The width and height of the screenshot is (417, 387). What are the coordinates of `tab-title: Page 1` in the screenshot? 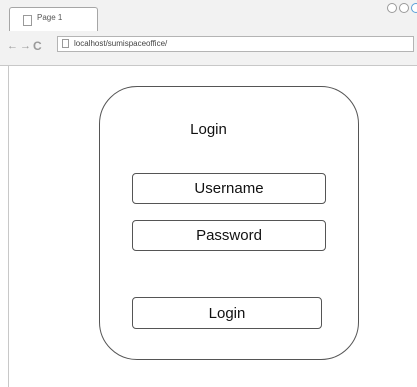 It's located at (50, 17).